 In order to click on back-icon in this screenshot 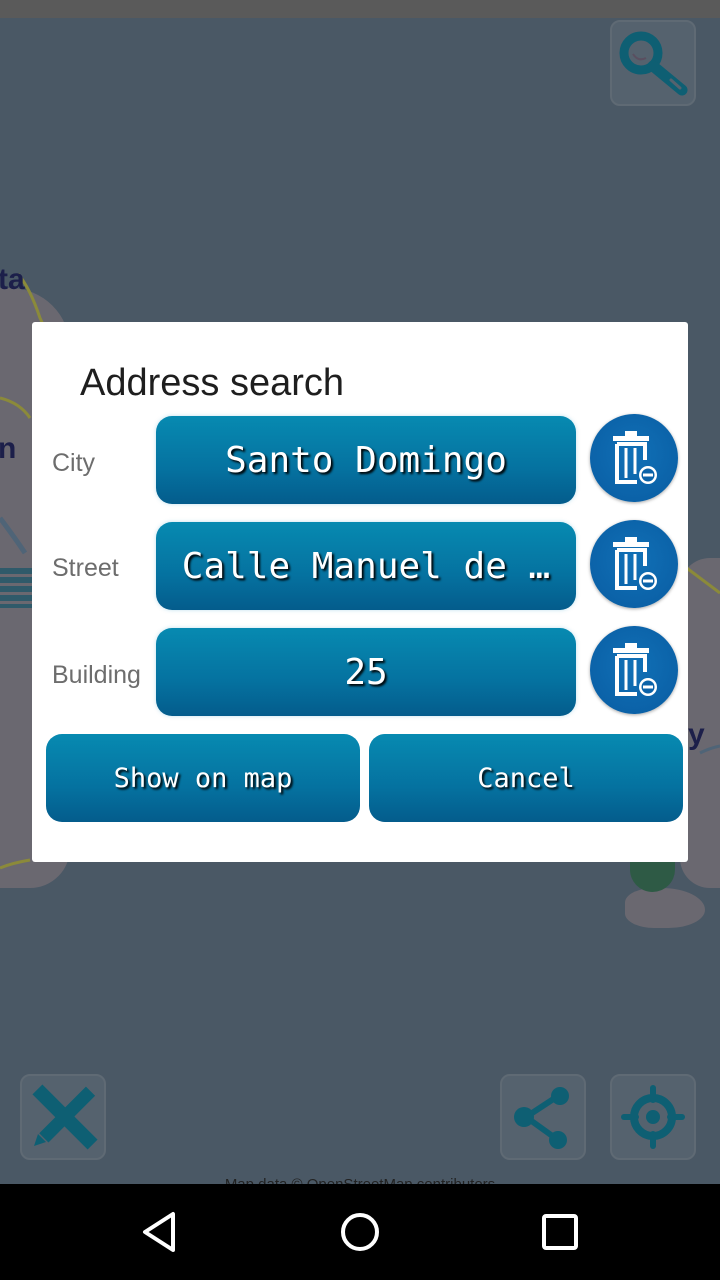, I will do `click(159, 1232)`.